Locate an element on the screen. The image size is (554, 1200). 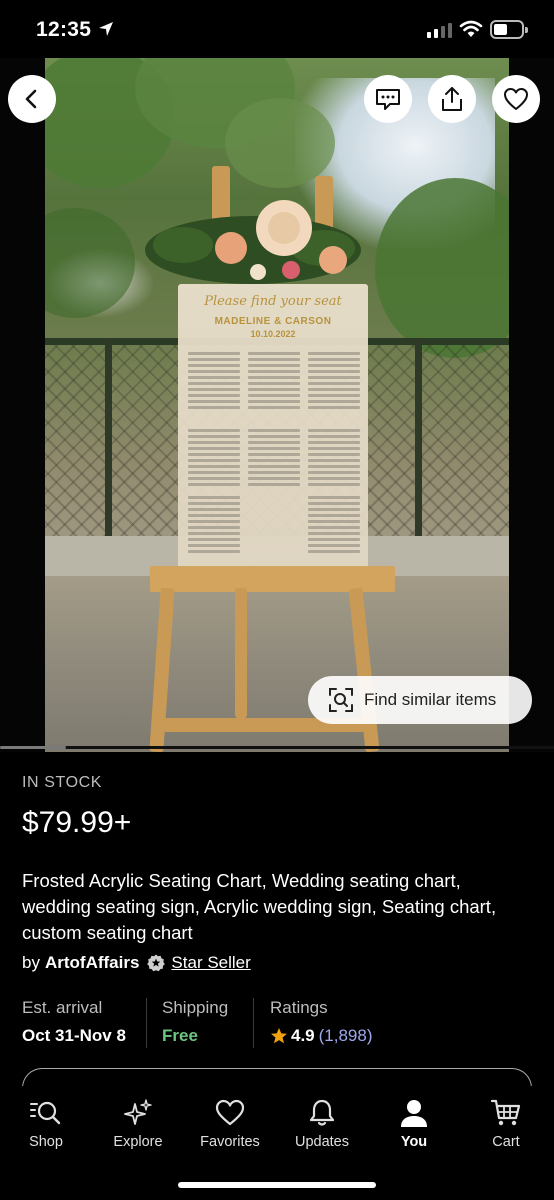
message-seller-button is located at coordinates (388, 99).